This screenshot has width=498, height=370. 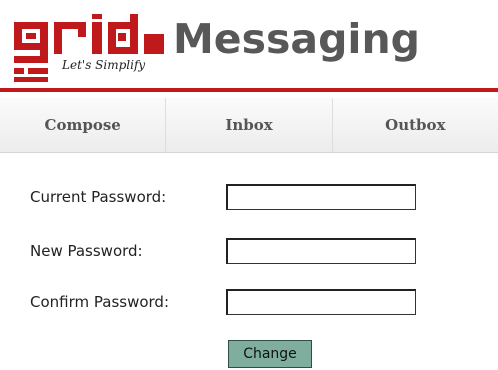 I want to click on change-button: Change, so click(x=270, y=354).